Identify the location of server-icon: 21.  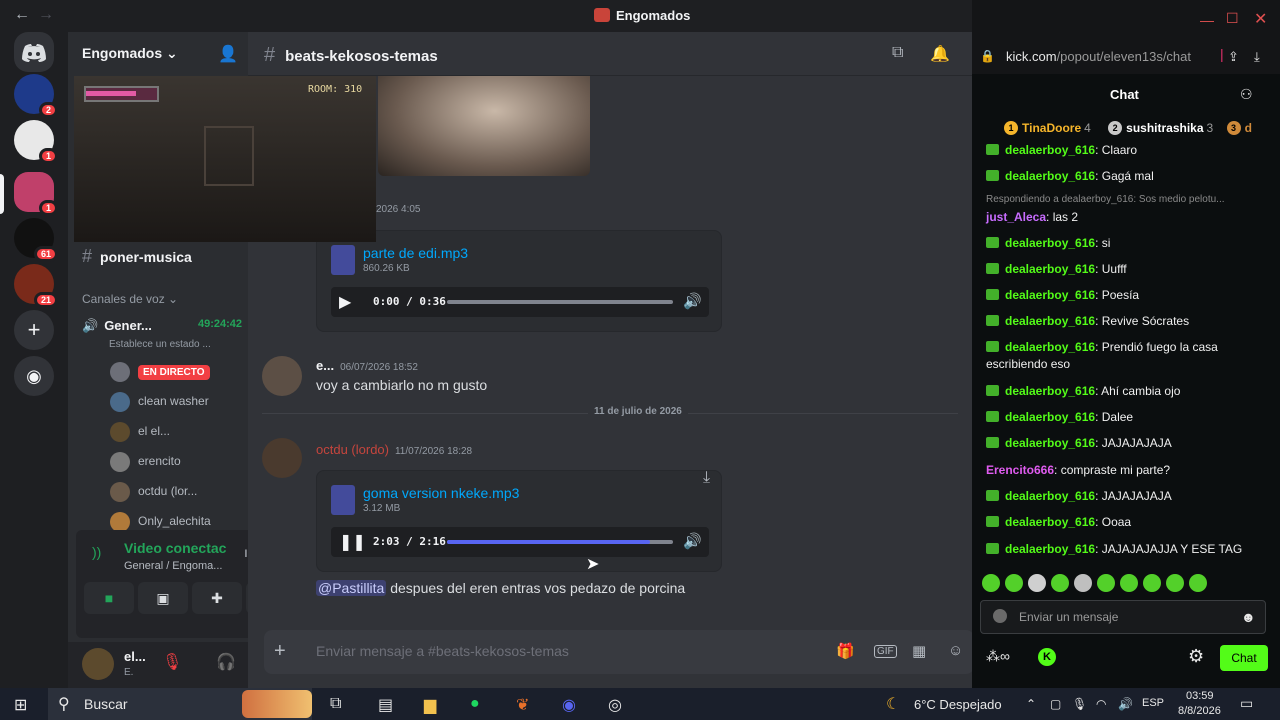
(36, 286).